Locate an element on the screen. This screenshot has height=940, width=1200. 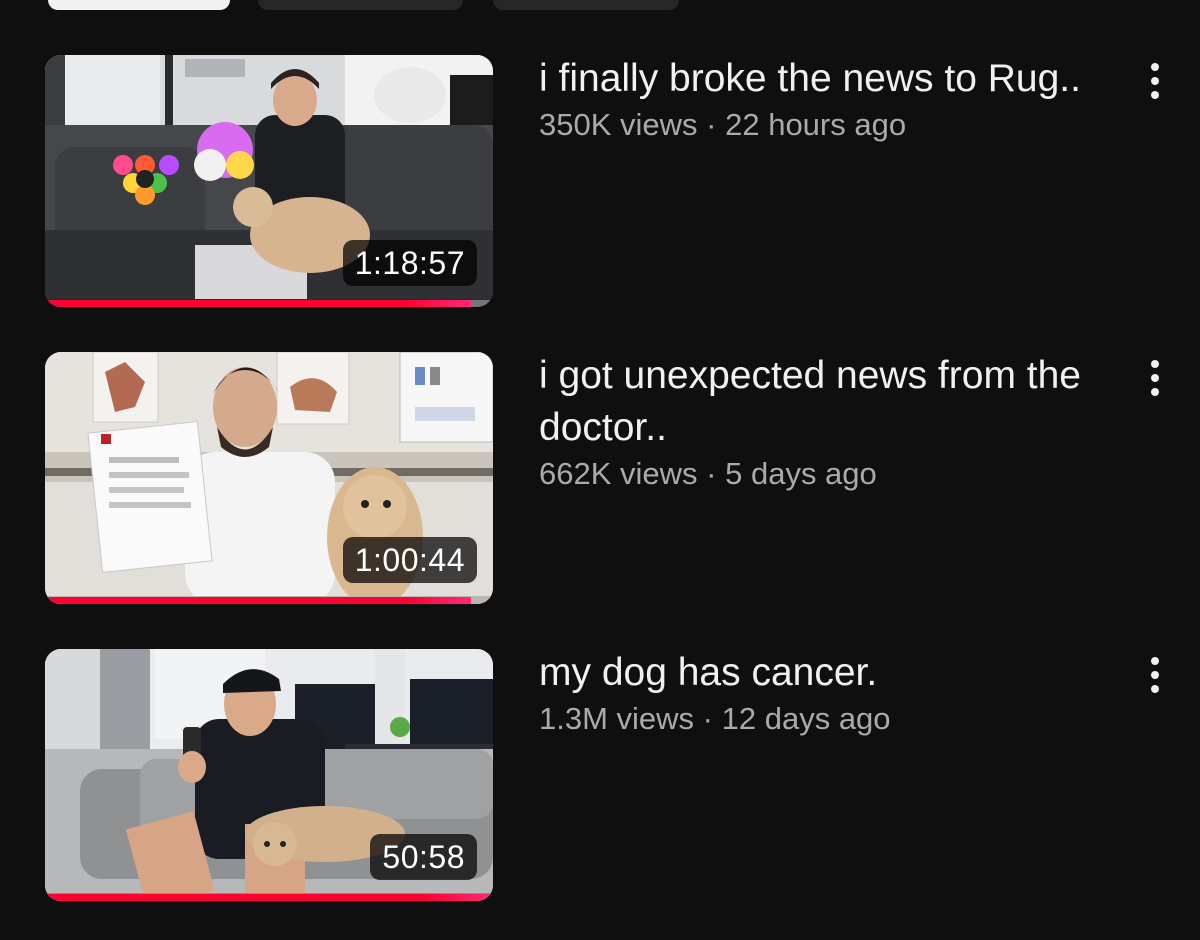
view-count: 1.3M views is located at coordinates (617, 718).